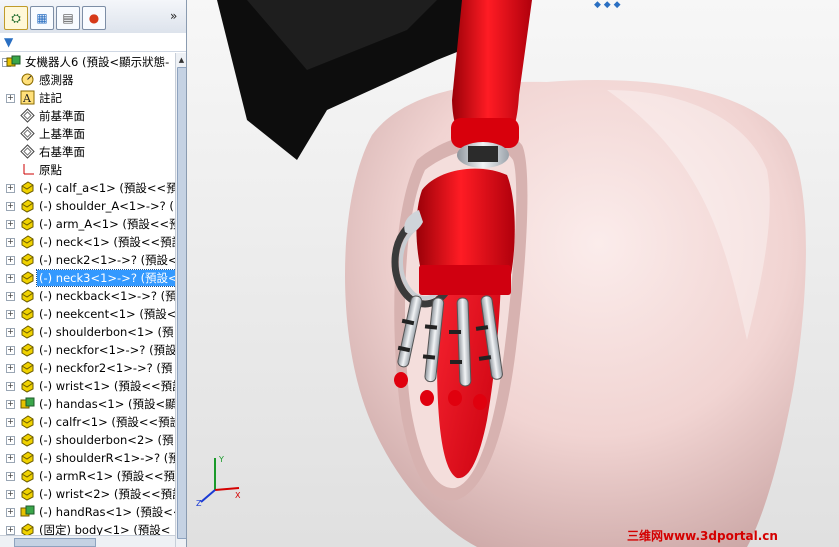 The width and height of the screenshot is (839, 547). Describe the element at coordinates (89, 188) in the screenshot. I see `tree-item: + (-) calf_a<1> (預設<<預` at that location.